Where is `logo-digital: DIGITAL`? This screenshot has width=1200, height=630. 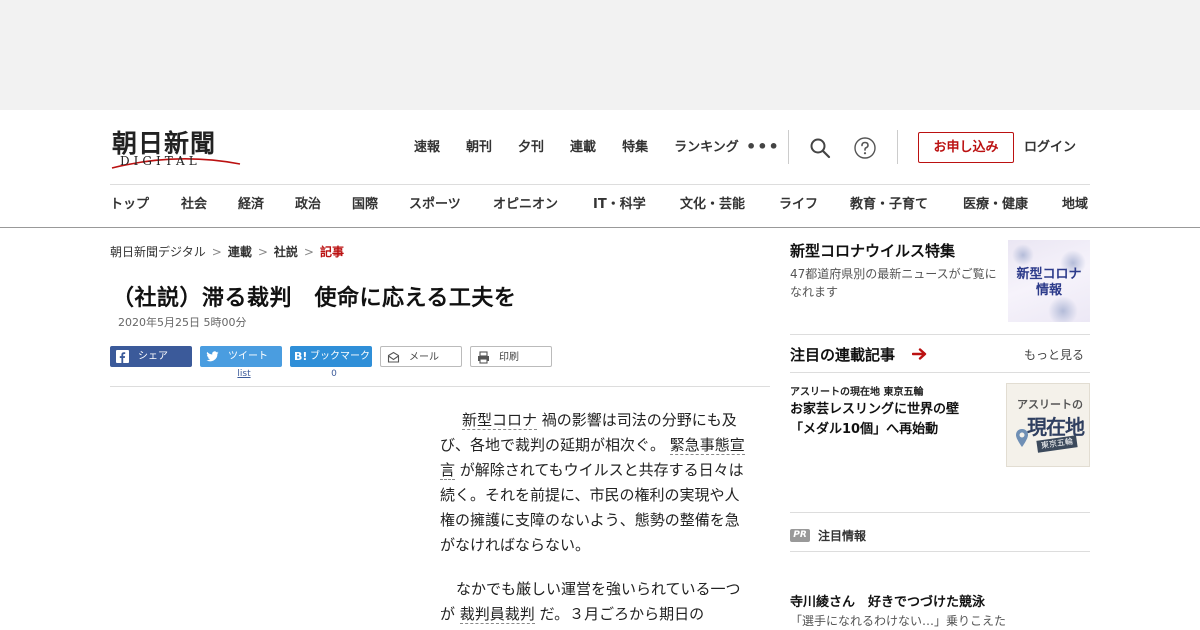
logo-digital: DIGITAL is located at coordinates (160, 161).